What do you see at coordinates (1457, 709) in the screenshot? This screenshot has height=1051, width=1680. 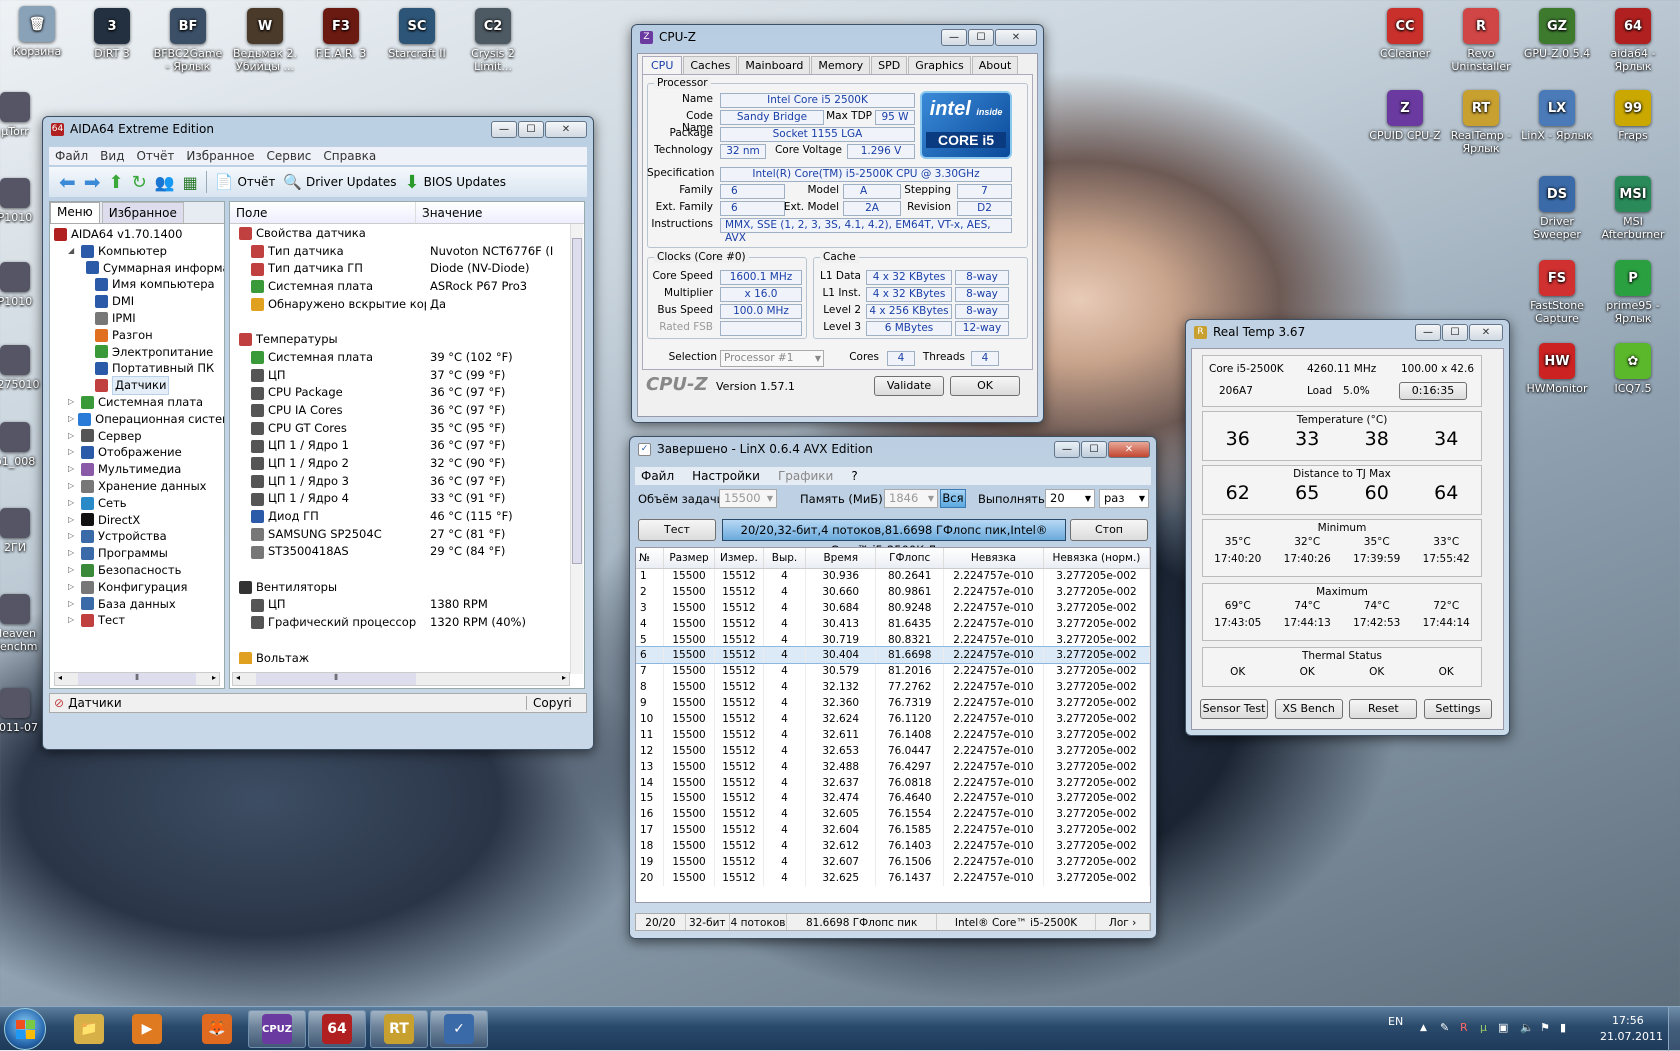 I see `settings-button: Settings` at bounding box center [1457, 709].